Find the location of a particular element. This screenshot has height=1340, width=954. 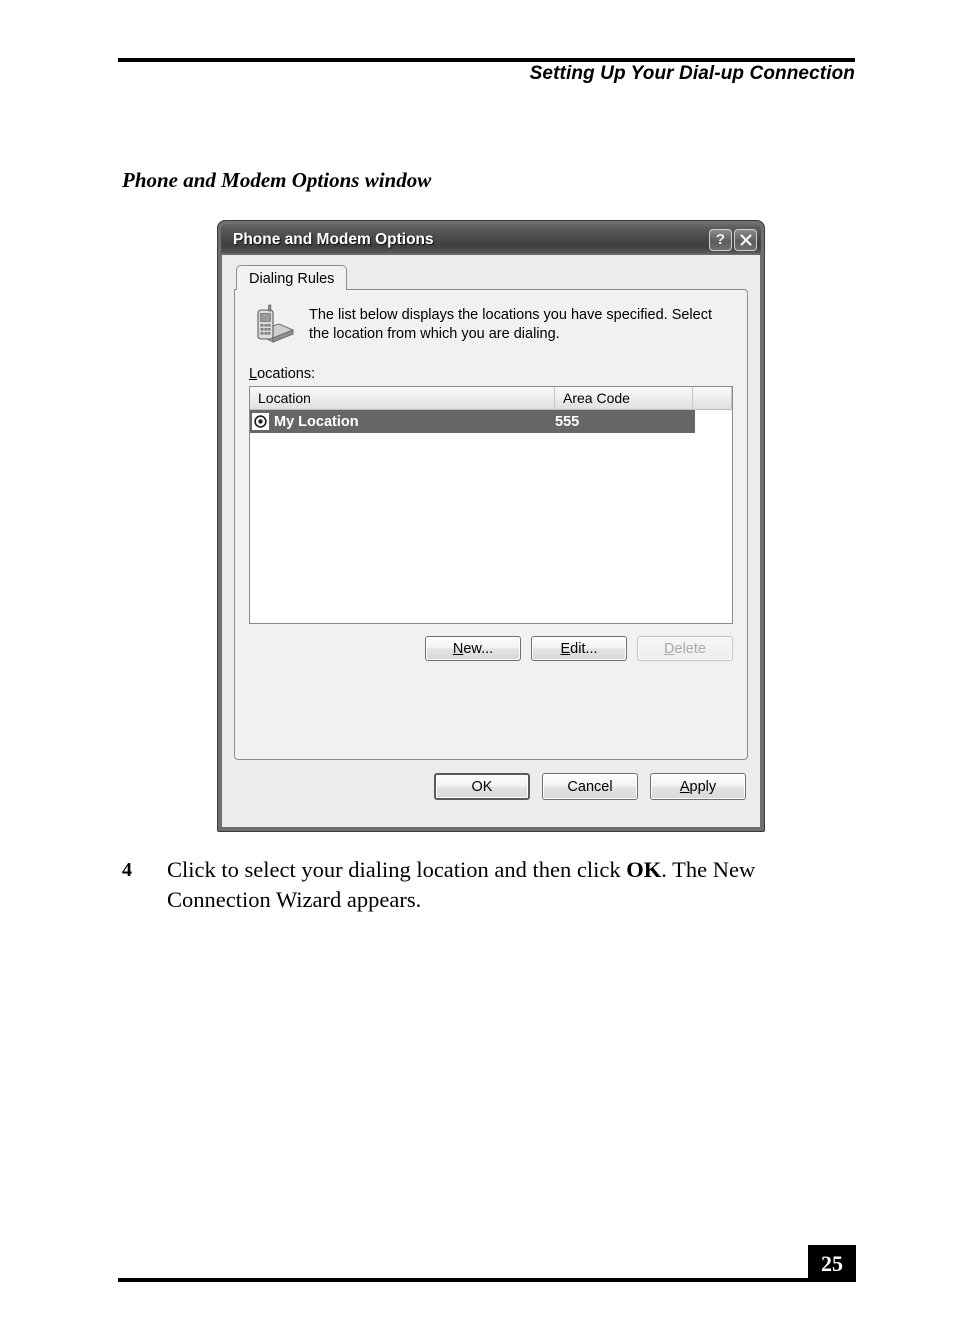

table-row: My Location 555 is located at coordinates (472, 421).